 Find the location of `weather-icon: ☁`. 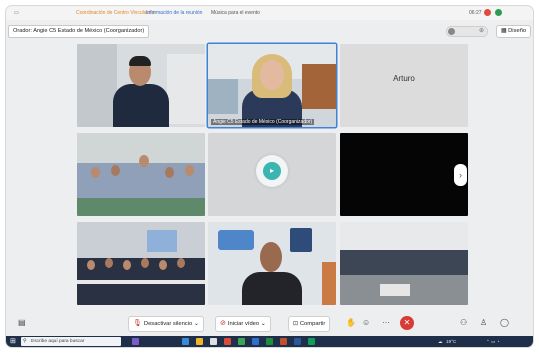

weather-icon: ☁ is located at coordinates (440, 341).